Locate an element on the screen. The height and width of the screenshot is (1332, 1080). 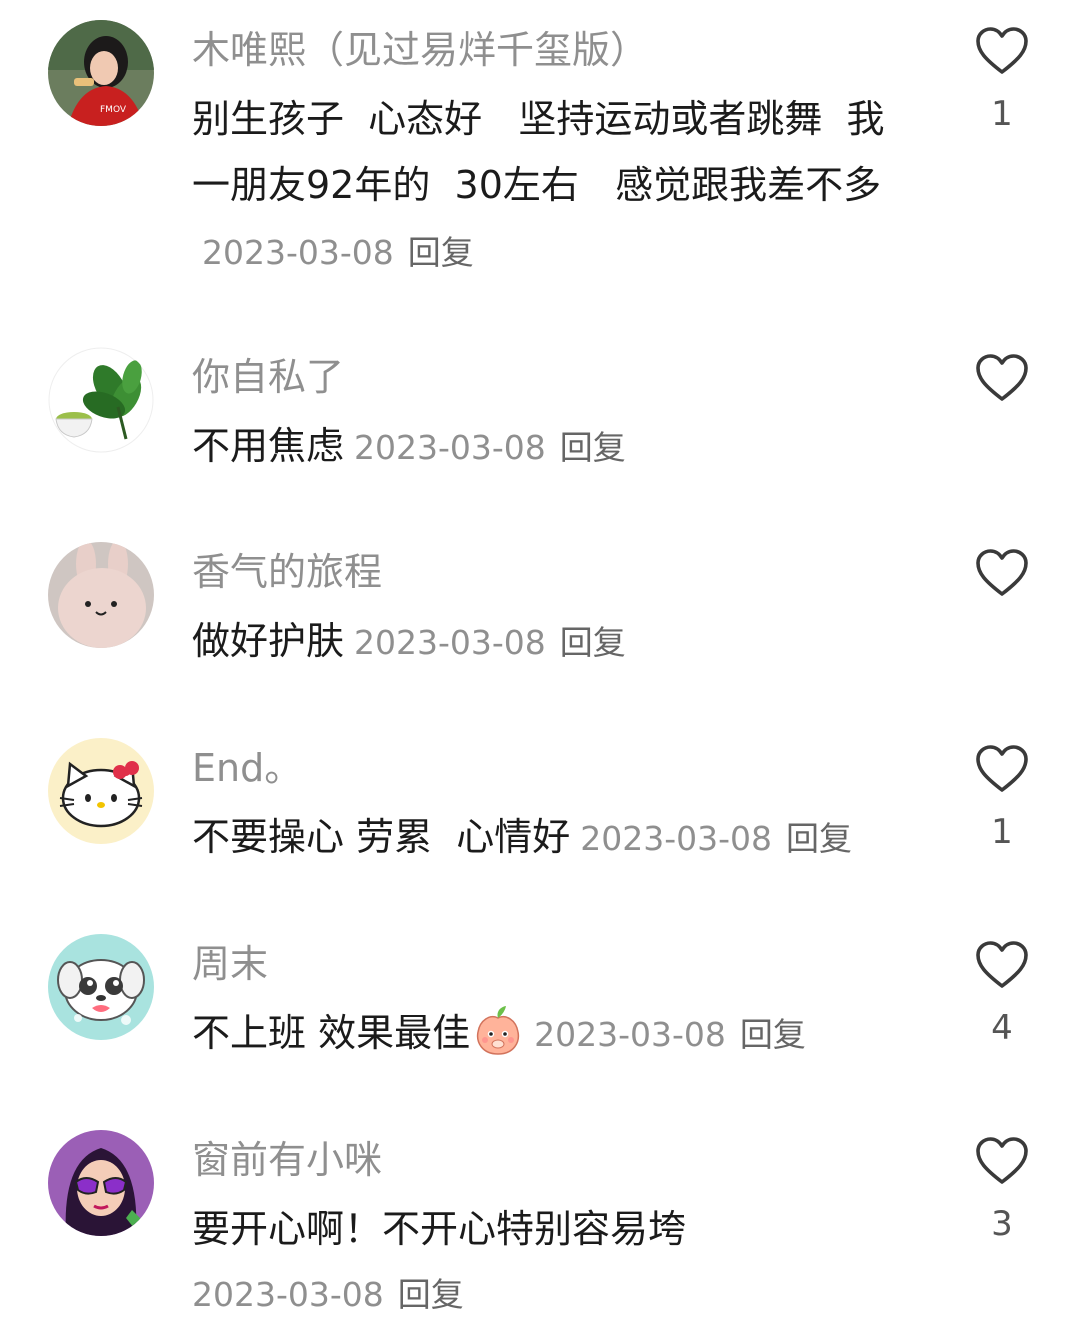
avatar-tea-leaves-icon is located at coordinates (101, 400).